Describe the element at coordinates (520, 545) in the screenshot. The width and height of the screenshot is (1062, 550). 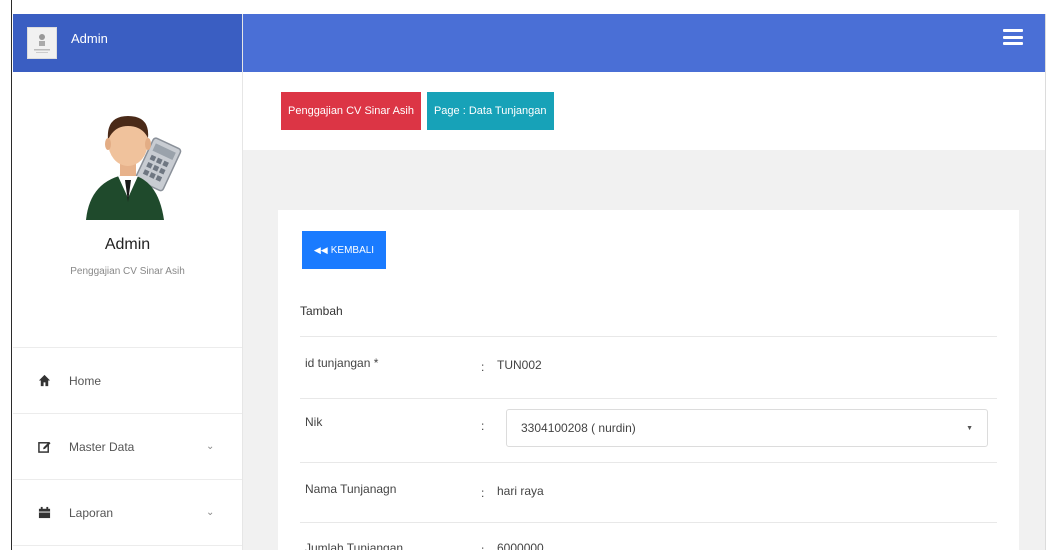
I see `field-value-jumlah-tunjangan: 6000000` at that location.